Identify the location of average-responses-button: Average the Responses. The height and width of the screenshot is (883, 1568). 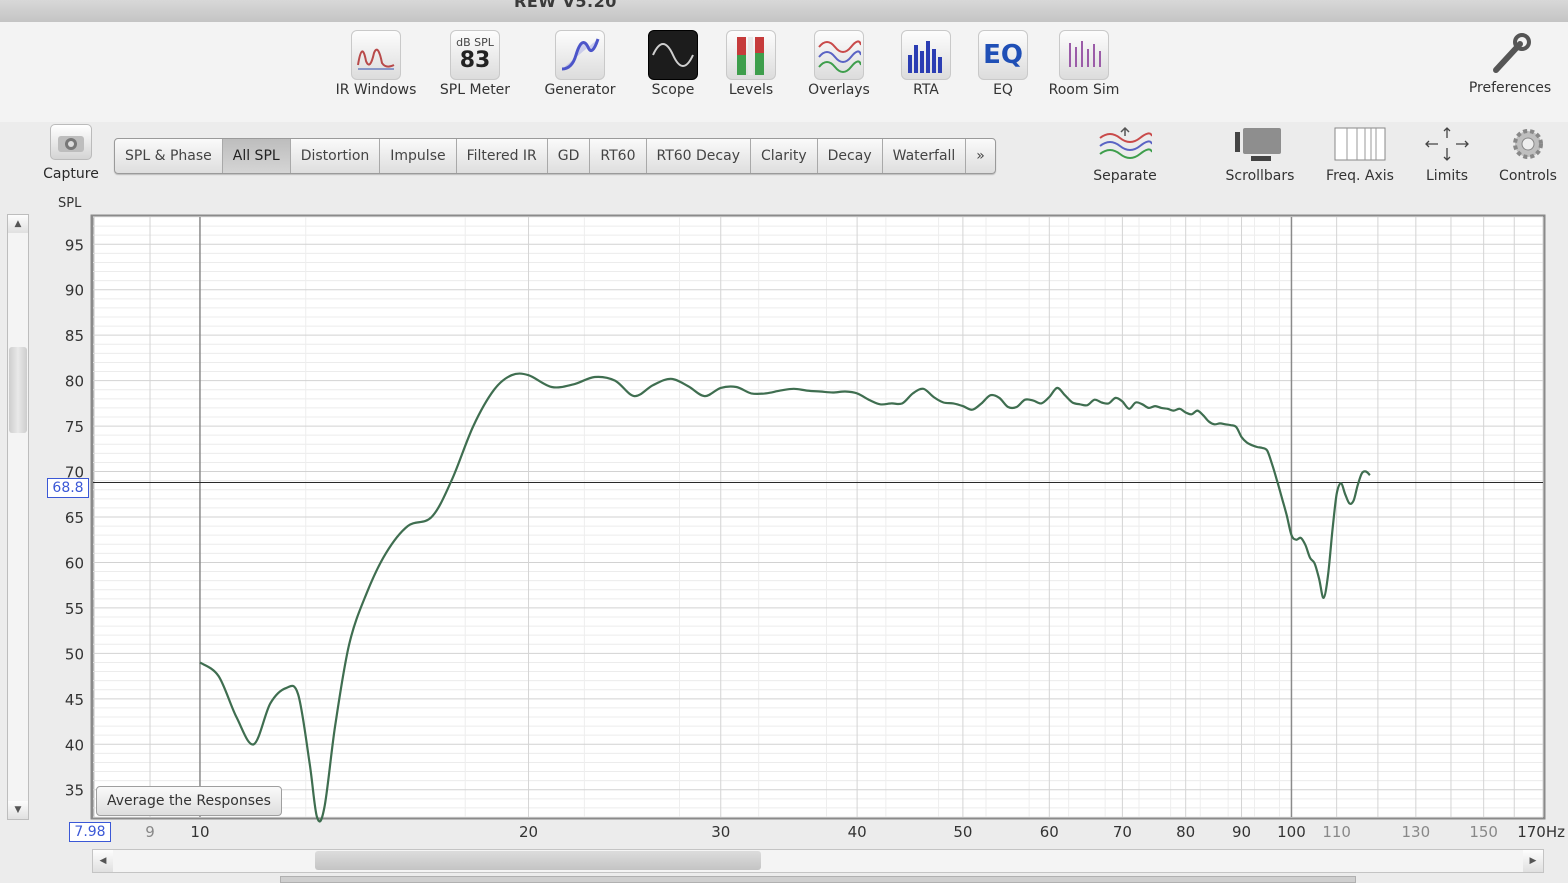
(189, 801).